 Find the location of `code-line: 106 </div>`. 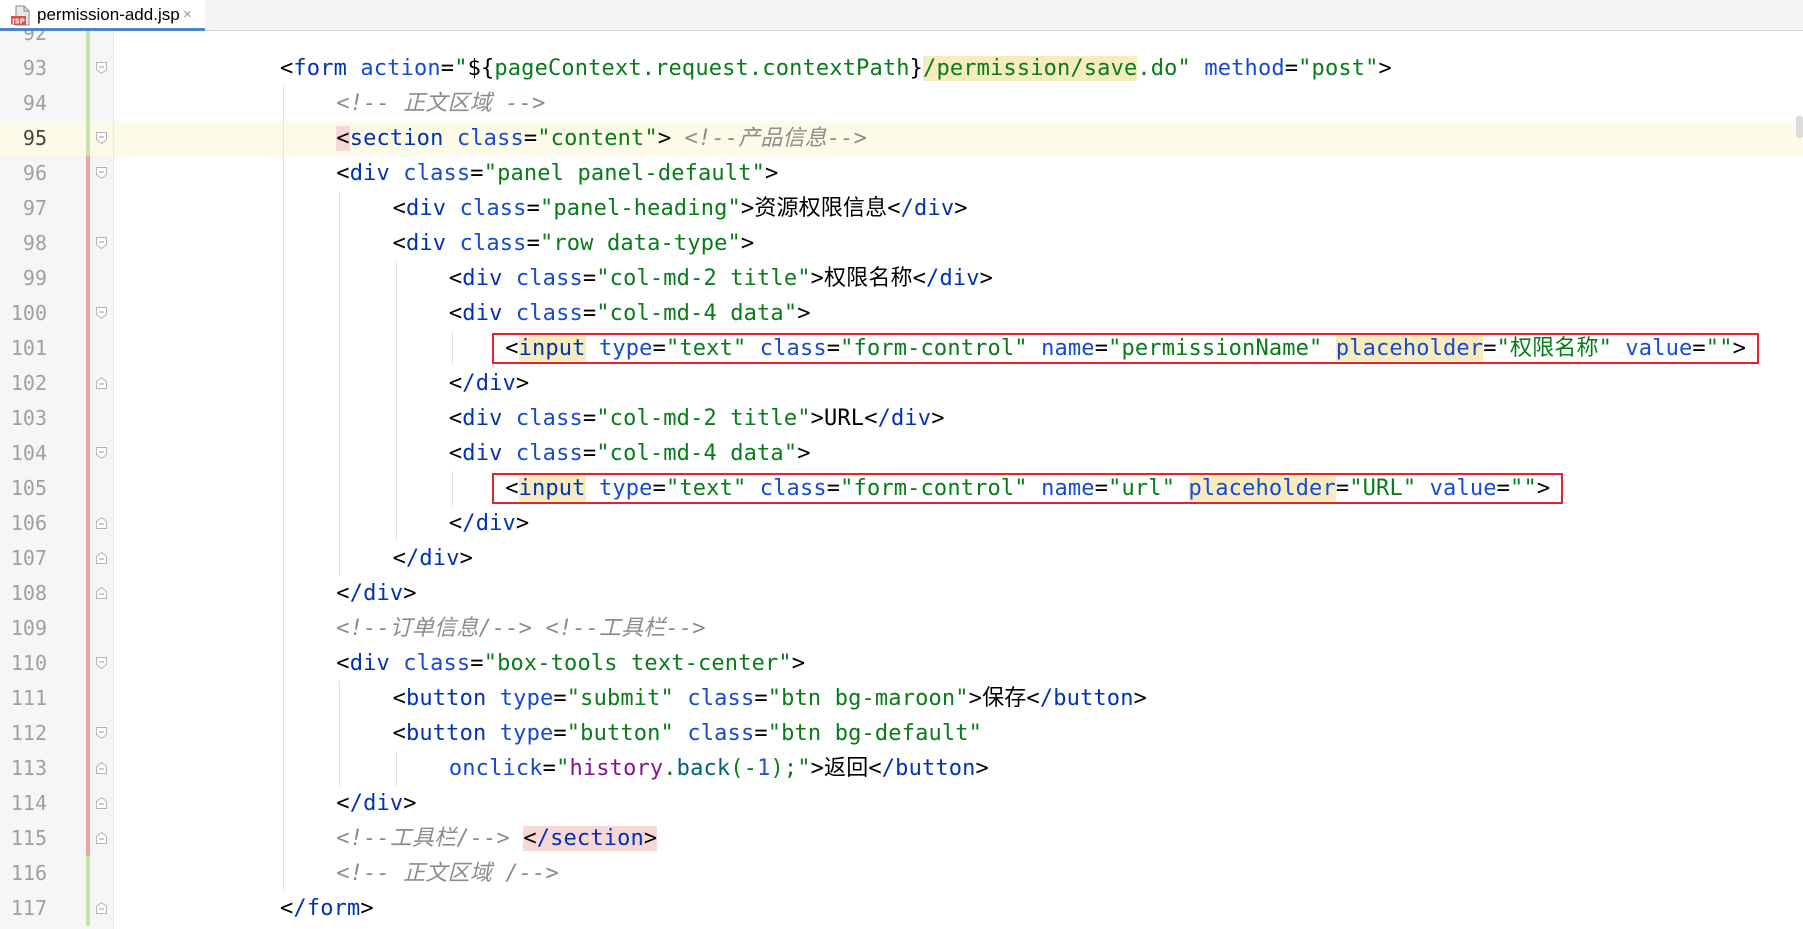

code-line: 106 </div> is located at coordinates (901, 523).